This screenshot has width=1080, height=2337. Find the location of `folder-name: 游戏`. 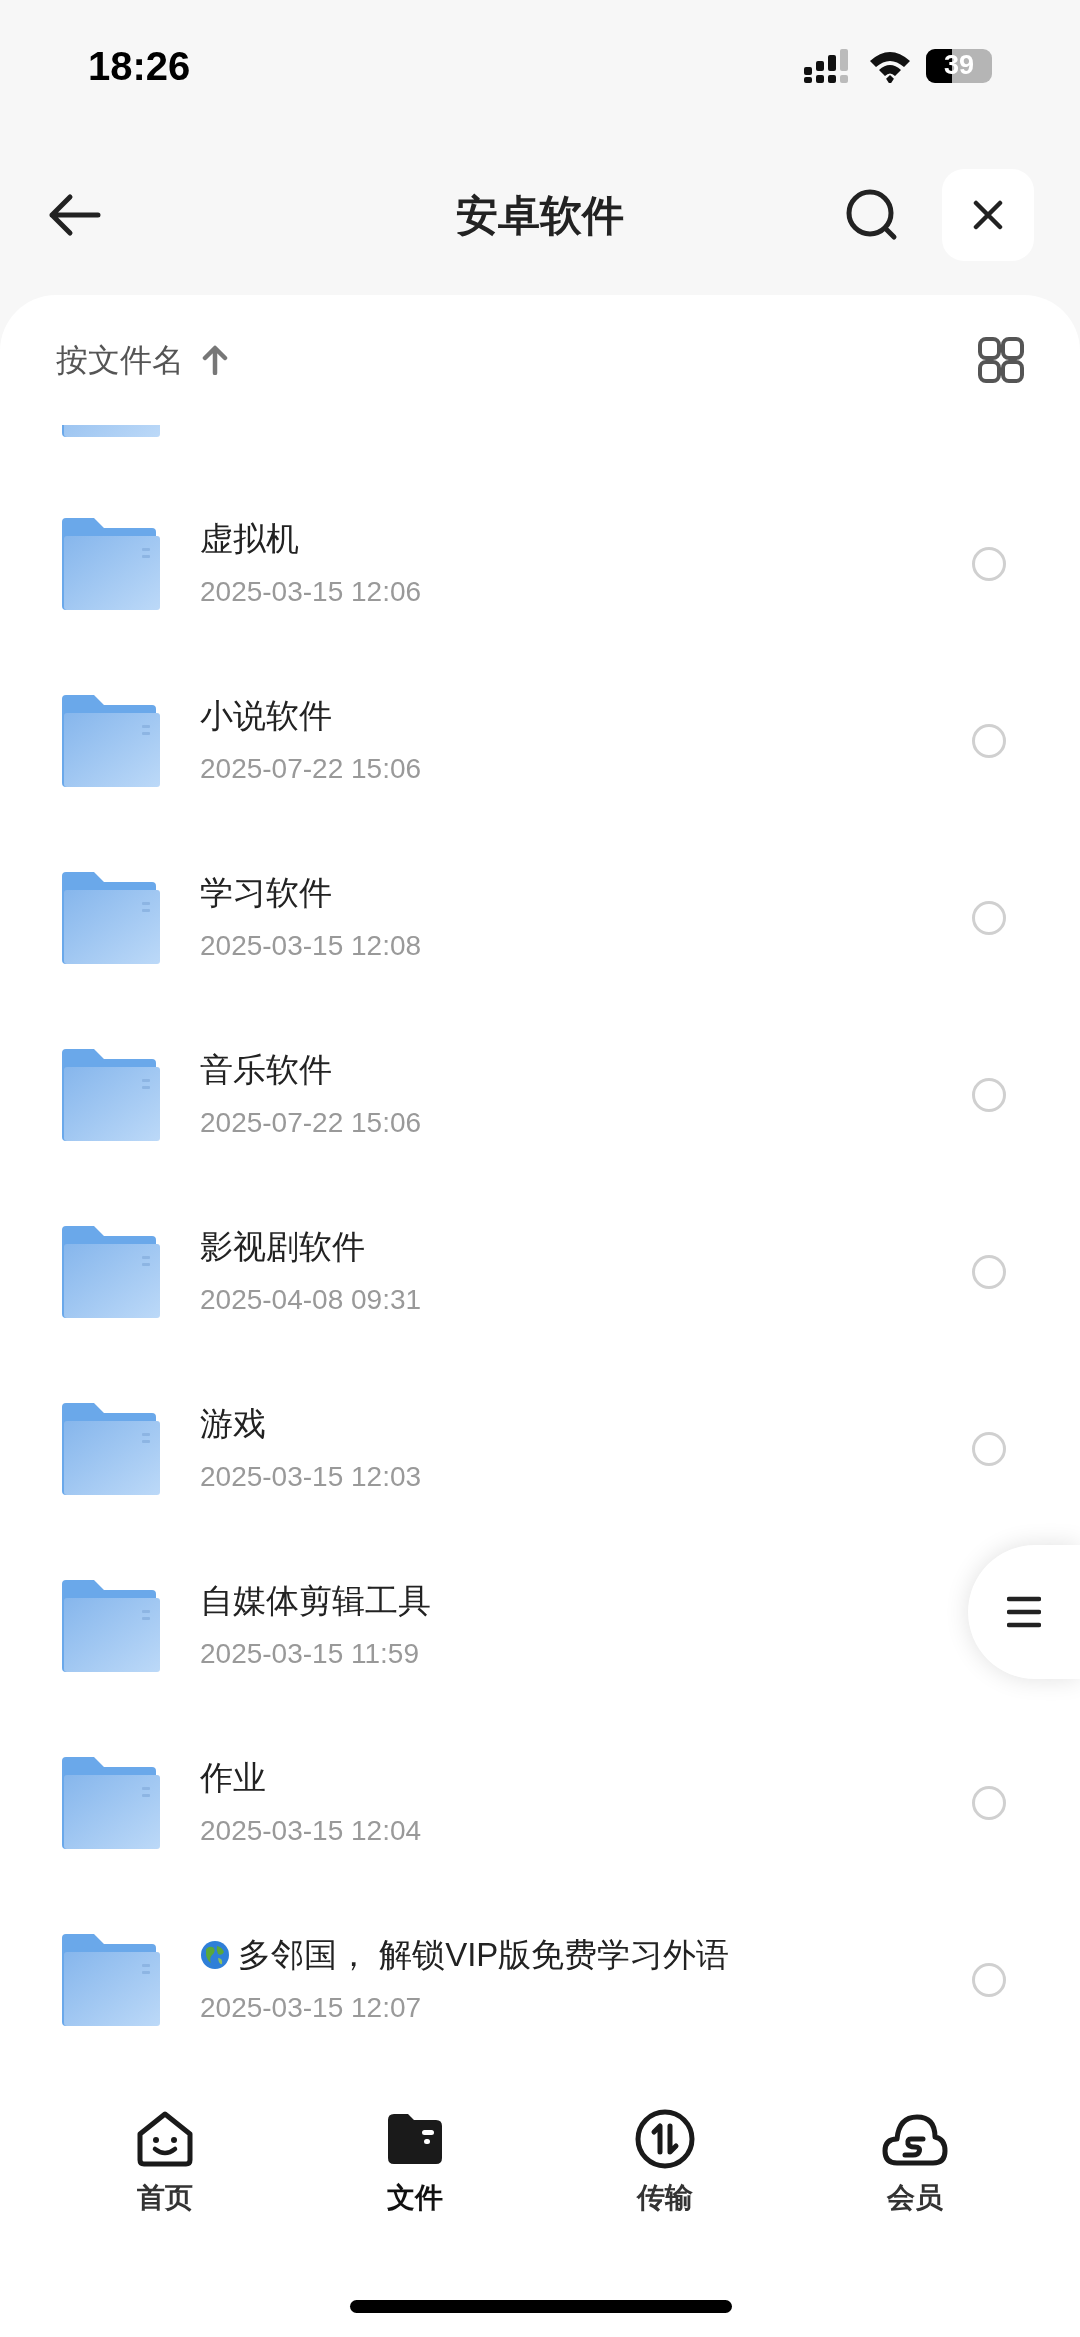

folder-name: 游戏 is located at coordinates (233, 1423).